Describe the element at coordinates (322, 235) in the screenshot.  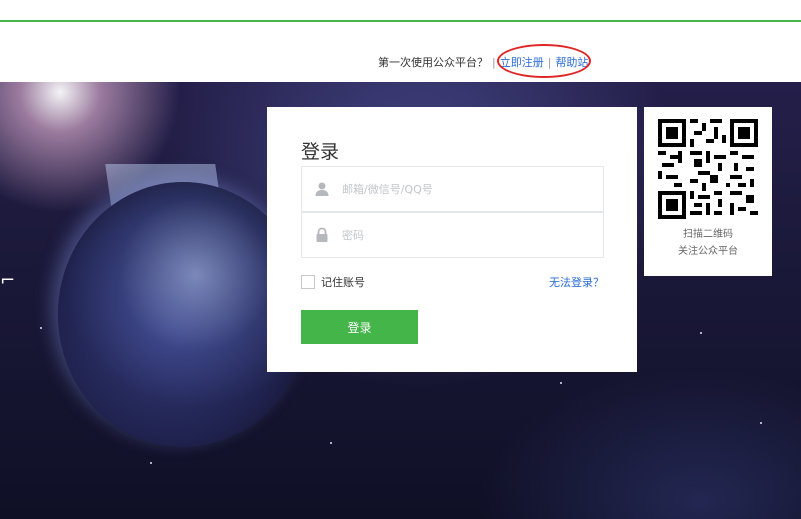
I see `lock-icon` at that location.